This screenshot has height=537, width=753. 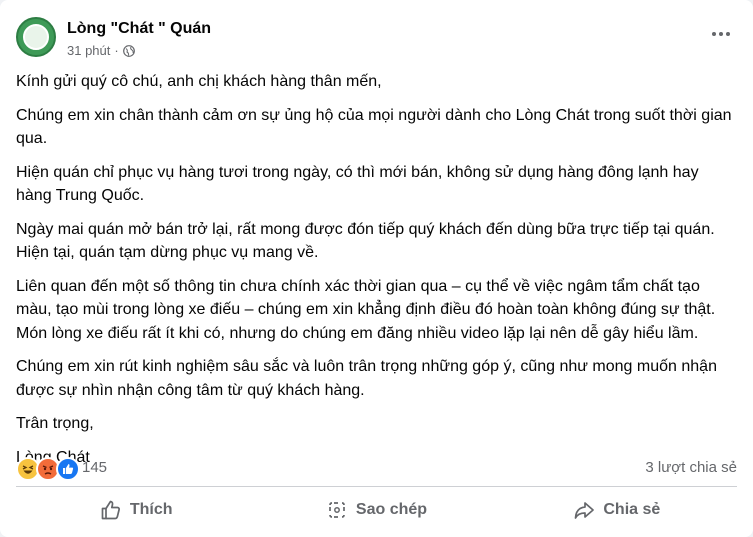 I want to click on thumbs-up-icon, so click(x=110, y=510).